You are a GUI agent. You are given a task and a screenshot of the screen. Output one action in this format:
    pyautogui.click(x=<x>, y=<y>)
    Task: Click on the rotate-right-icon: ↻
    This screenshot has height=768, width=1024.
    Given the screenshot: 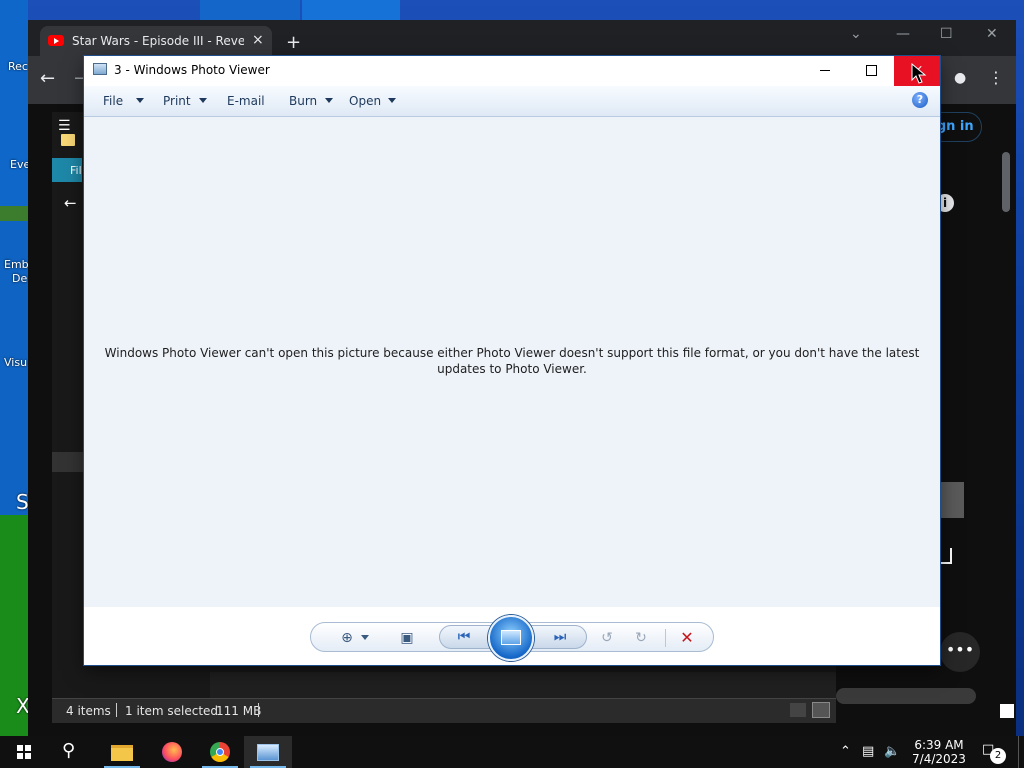 What is the action you would take?
    pyautogui.click(x=641, y=638)
    